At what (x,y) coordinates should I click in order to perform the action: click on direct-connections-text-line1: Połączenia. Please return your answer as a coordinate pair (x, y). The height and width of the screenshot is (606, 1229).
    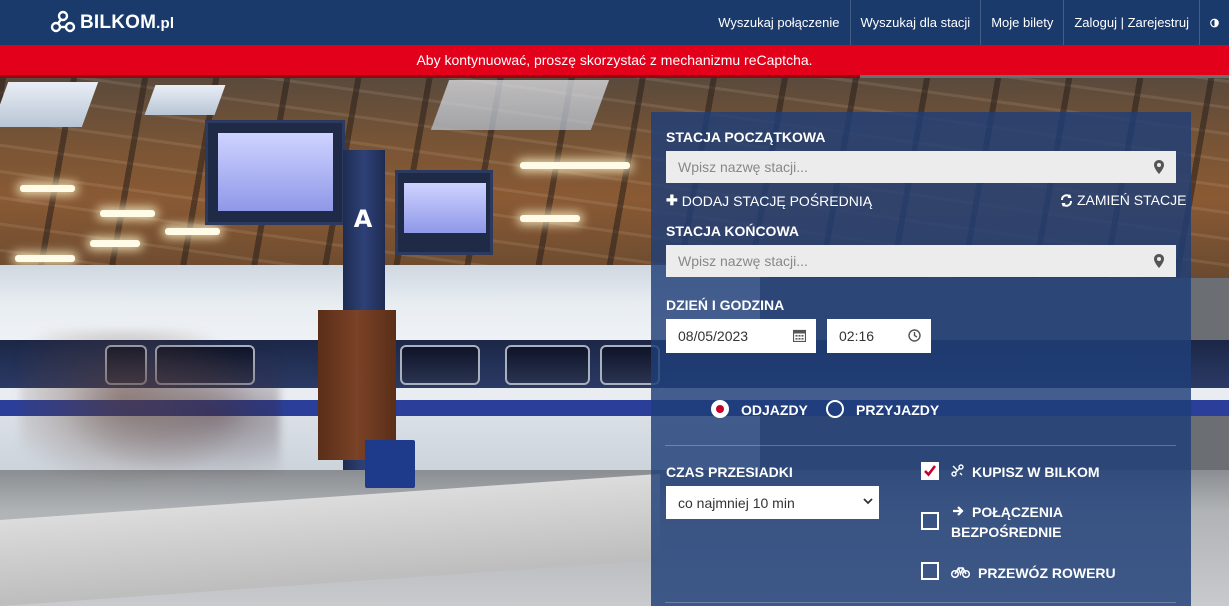
    Looking at the image, I should click on (1017, 512).